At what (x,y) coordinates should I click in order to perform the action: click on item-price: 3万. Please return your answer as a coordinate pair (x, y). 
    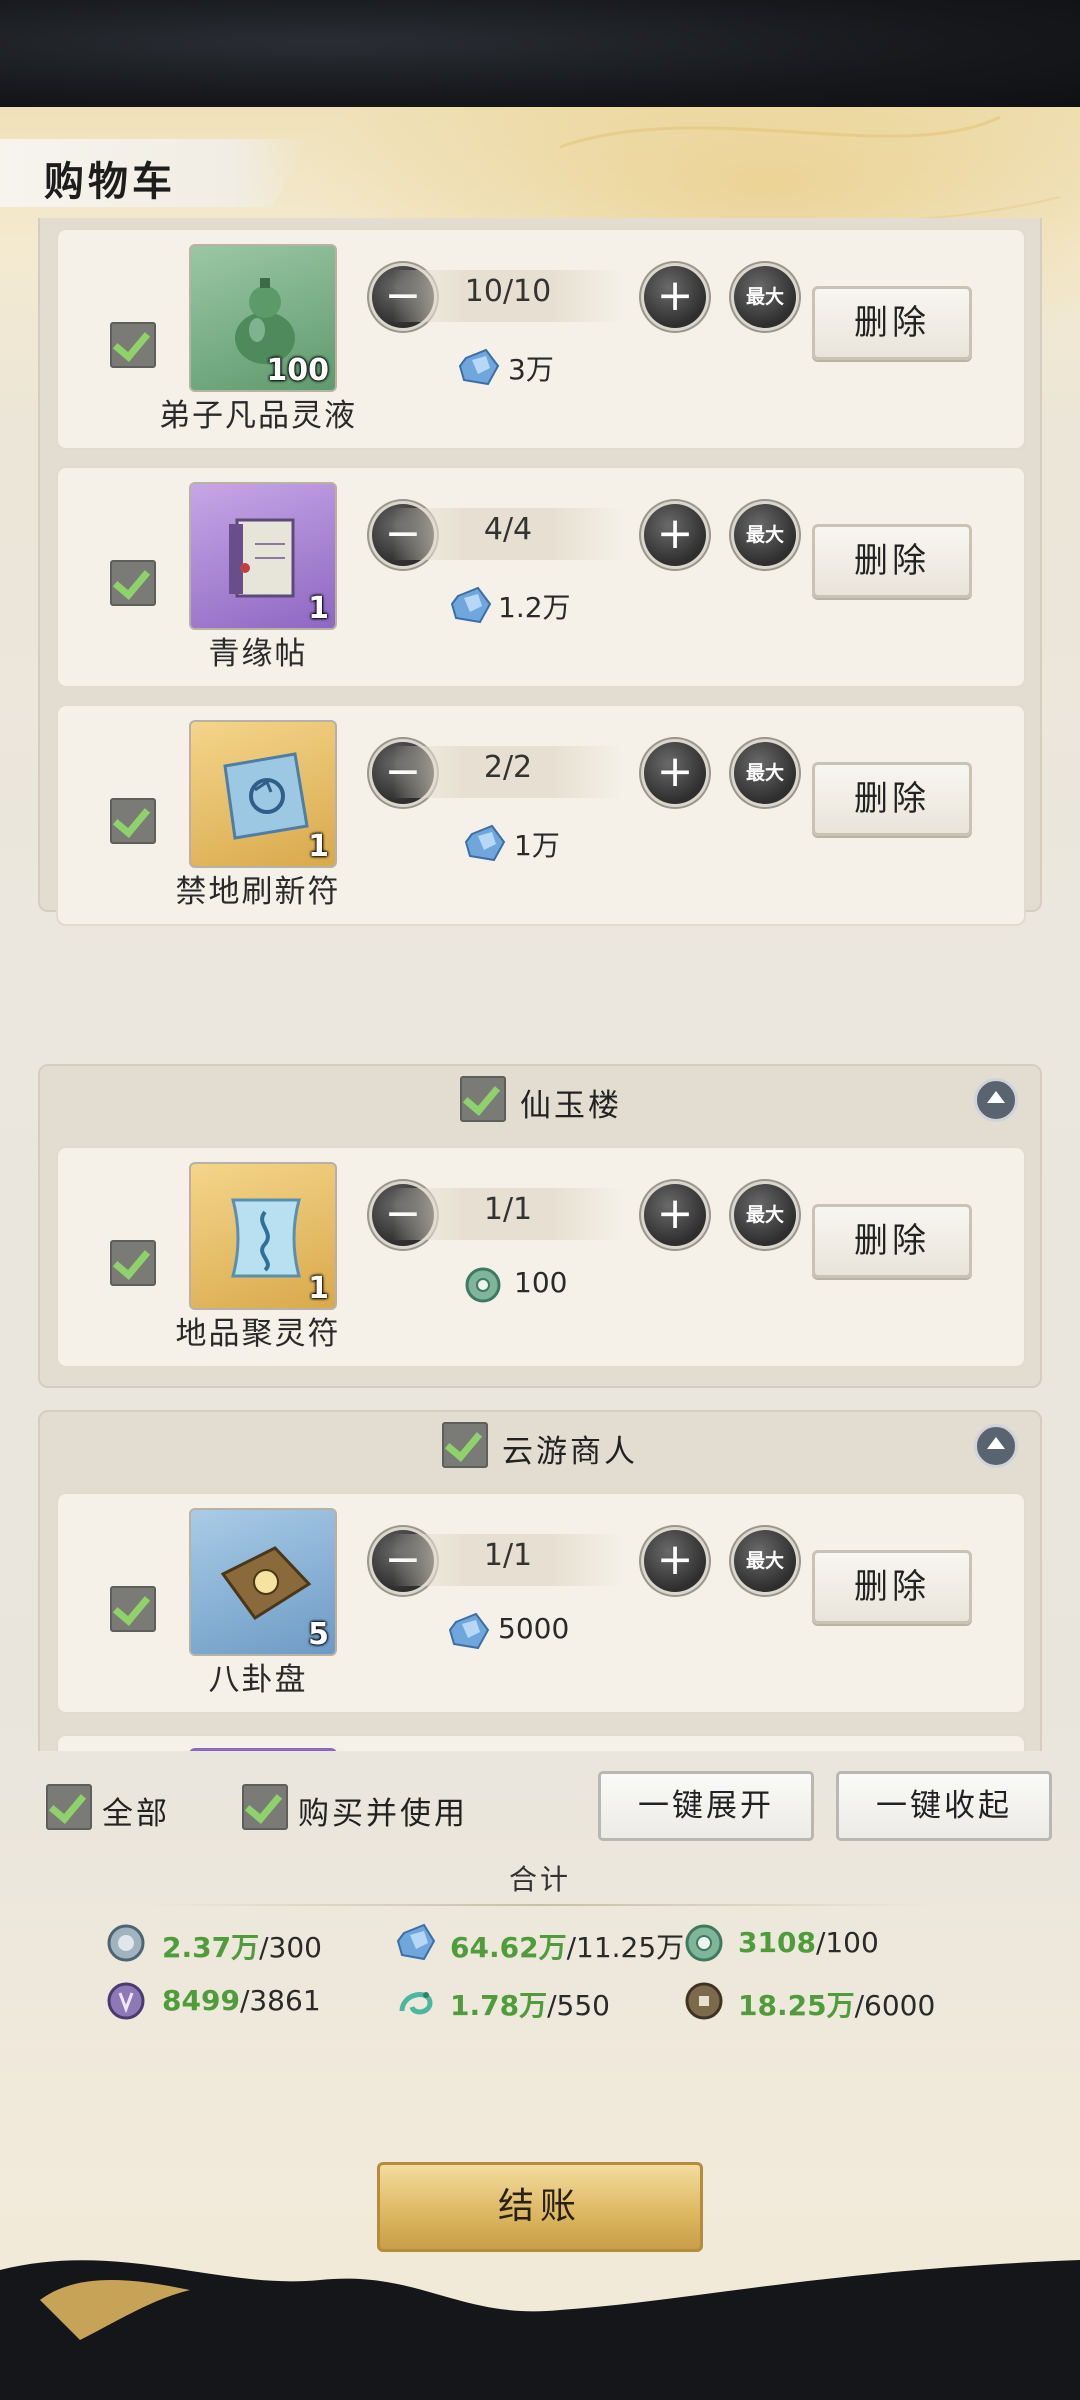
    Looking at the image, I should click on (531, 369).